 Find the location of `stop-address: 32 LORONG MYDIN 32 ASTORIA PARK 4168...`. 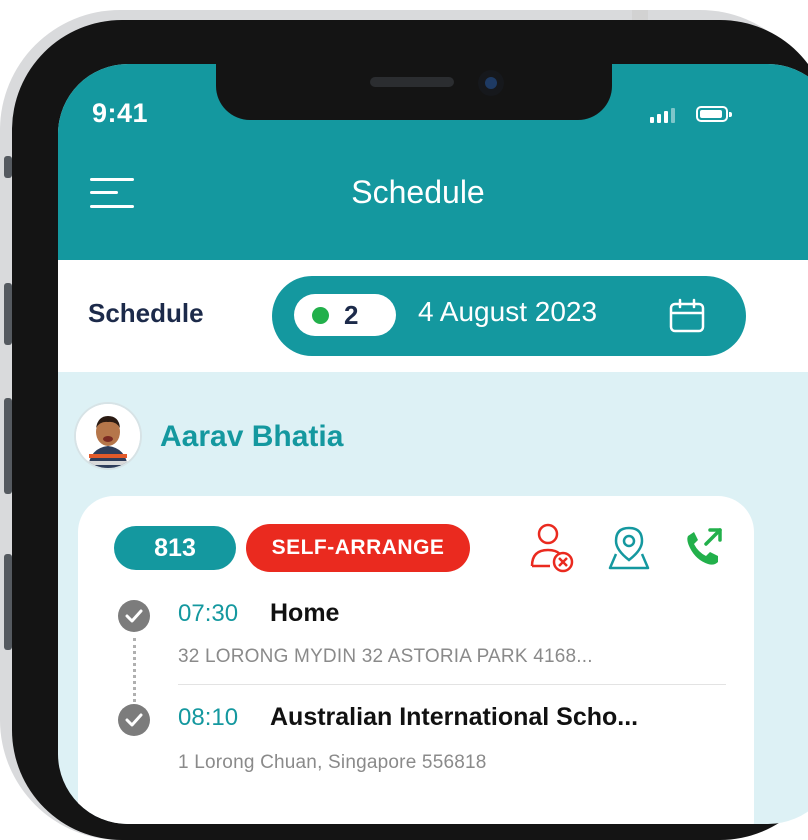

stop-address: 32 LORONG MYDIN 32 ASTORIA PARK 4168... is located at coordinates (385, 656).